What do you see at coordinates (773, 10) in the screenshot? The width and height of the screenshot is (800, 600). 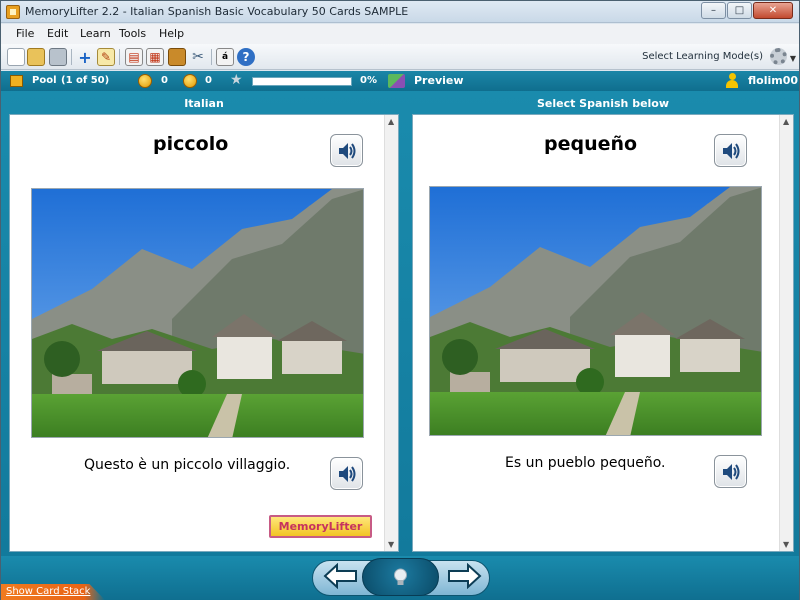 I see `close-button: ✕` at bounding box center [773, 10].